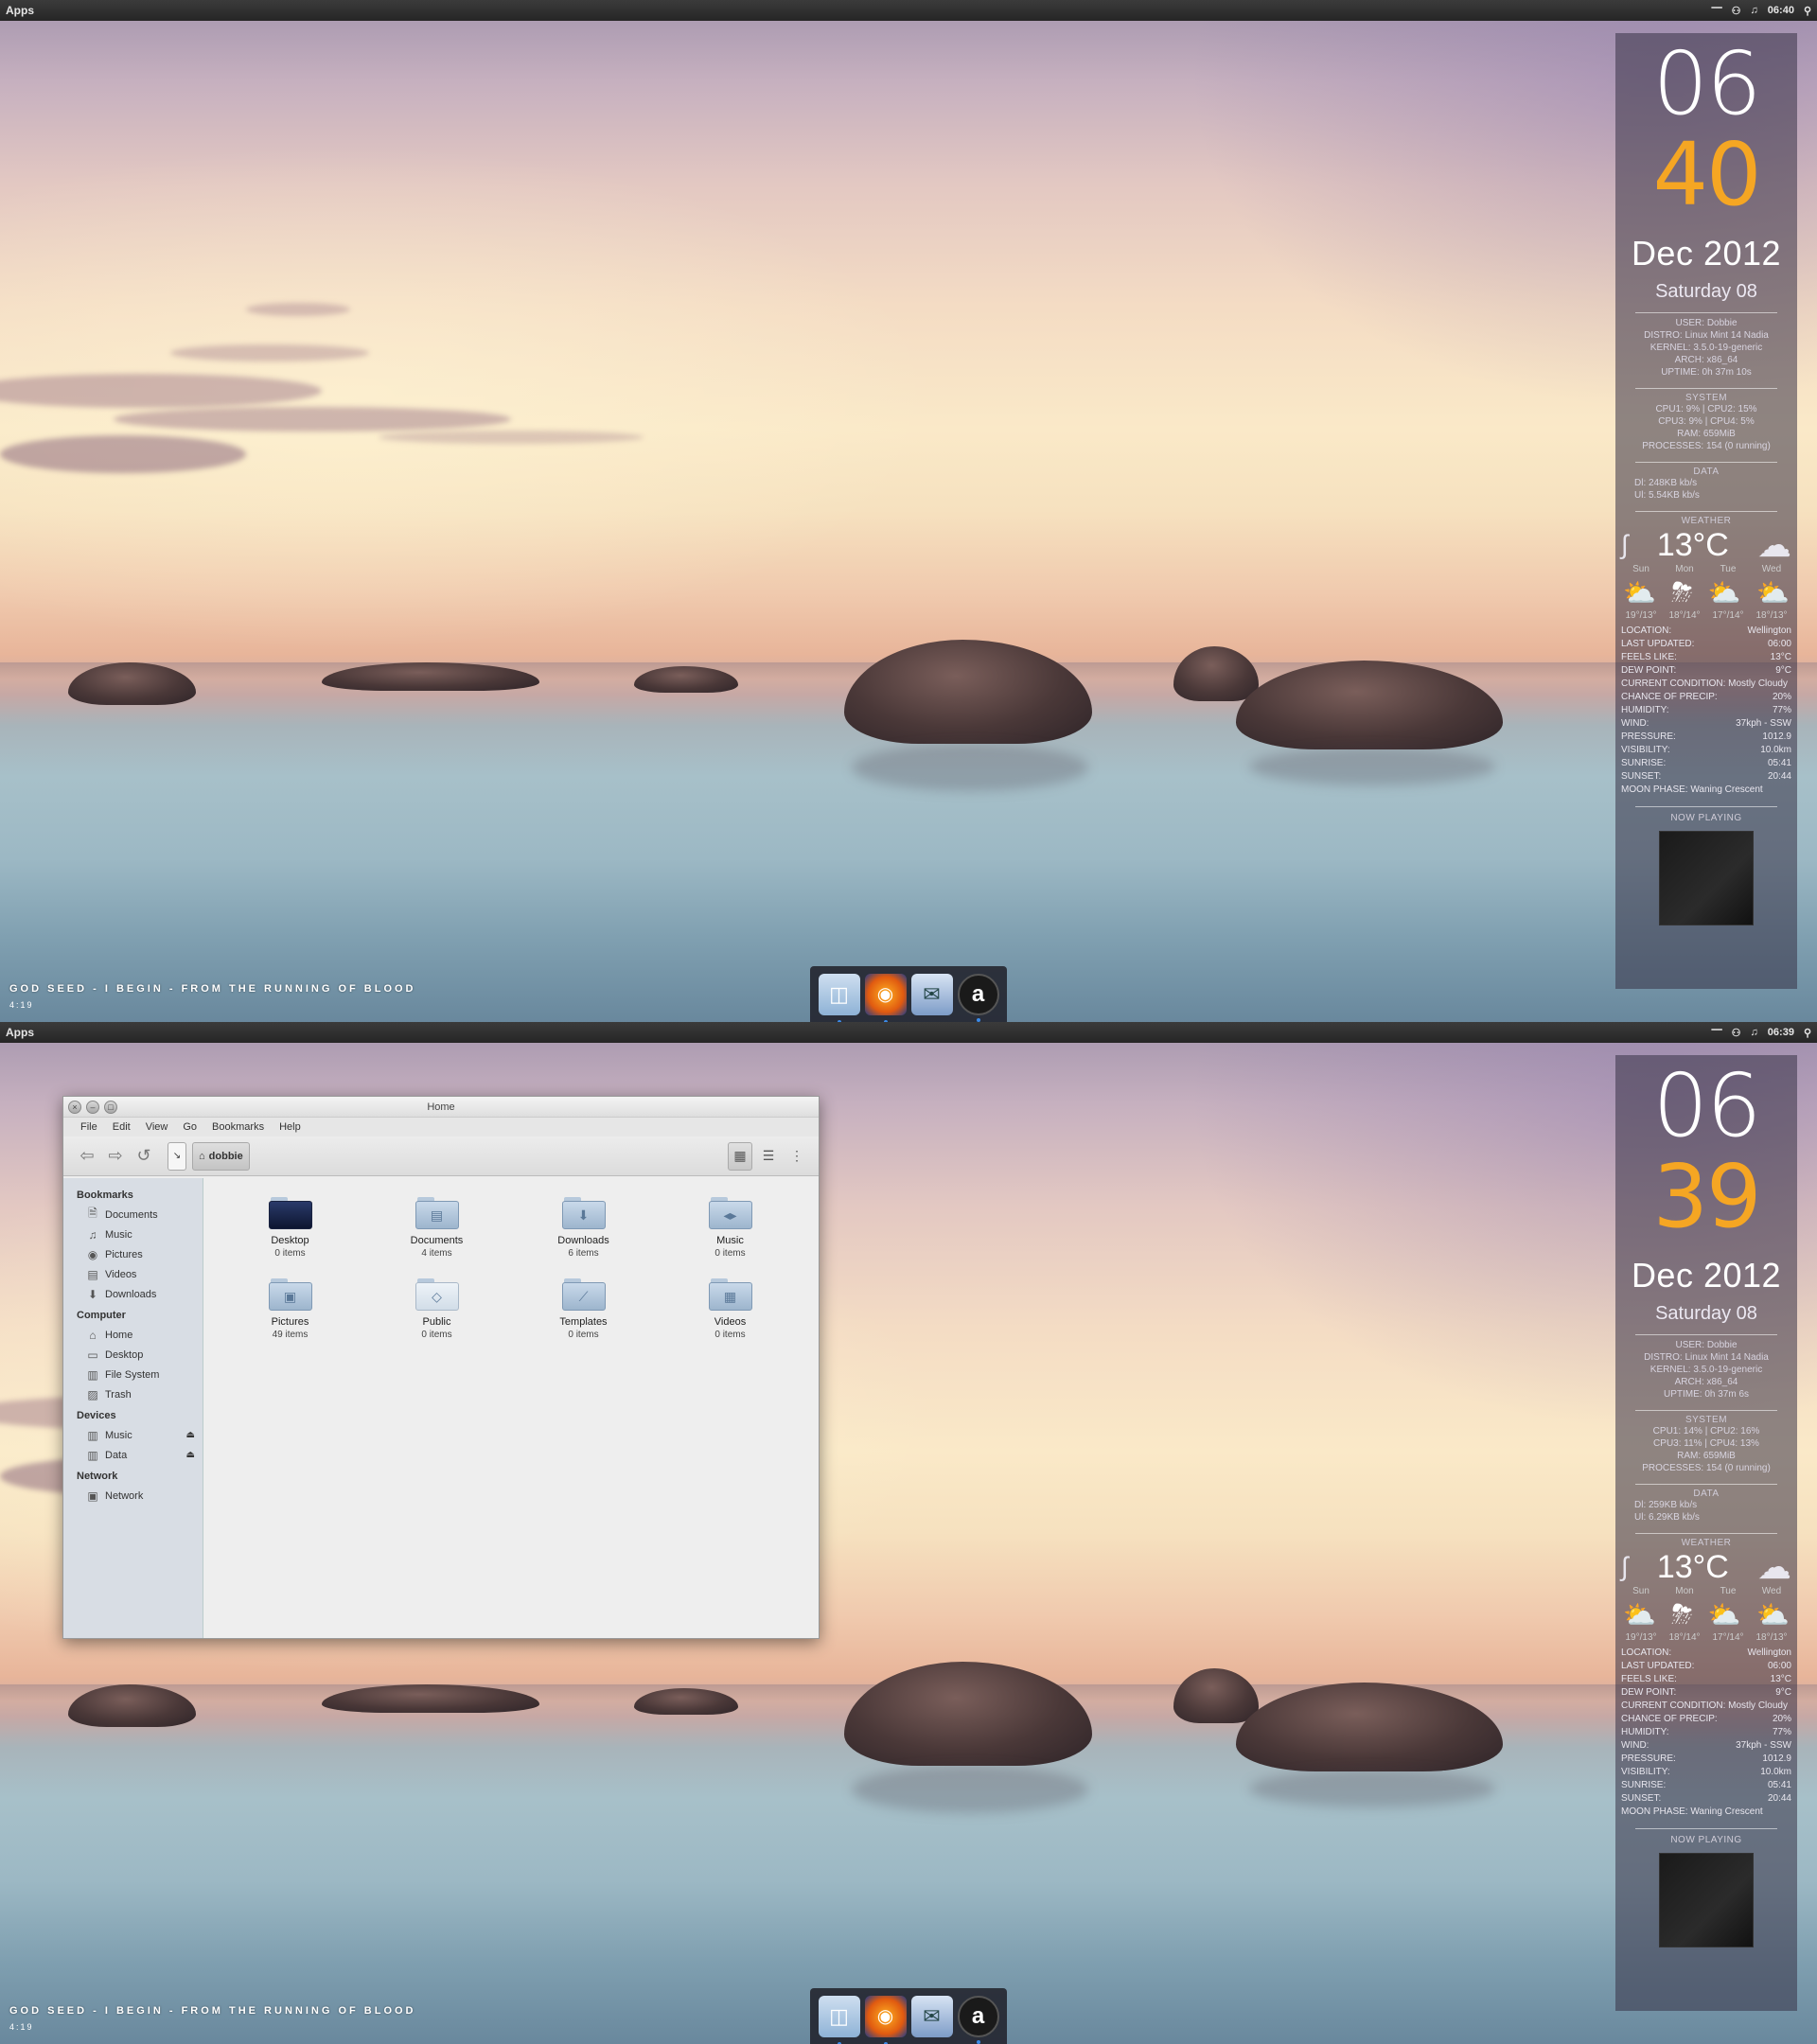  I want to click on sidebar-item-label: Music, so click(119, 1234).